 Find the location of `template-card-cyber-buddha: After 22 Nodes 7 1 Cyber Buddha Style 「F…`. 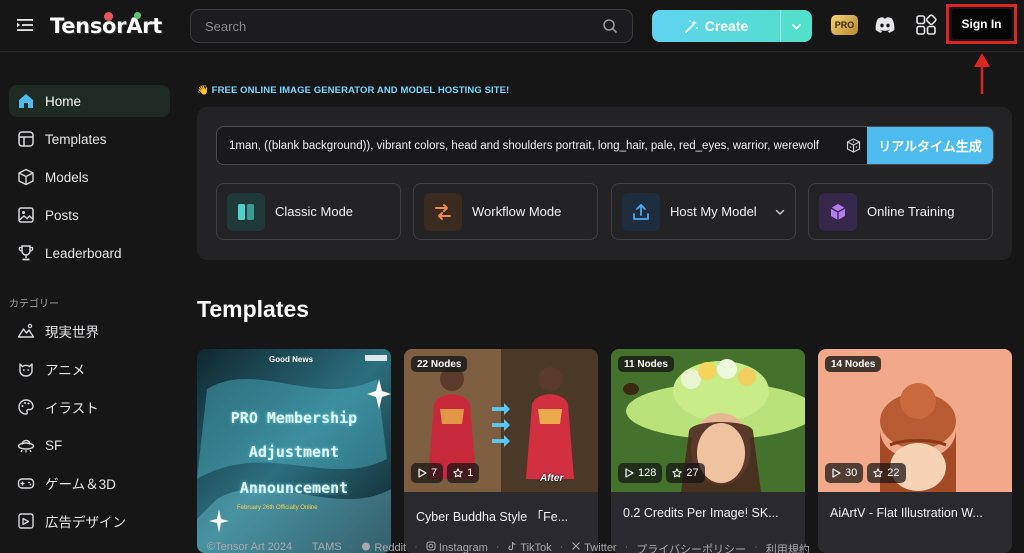

template-card-cyber-buddha: After 22 Nodes 7 1 Cyber Buddha Style 「F… is located at coordinates (501, 451).